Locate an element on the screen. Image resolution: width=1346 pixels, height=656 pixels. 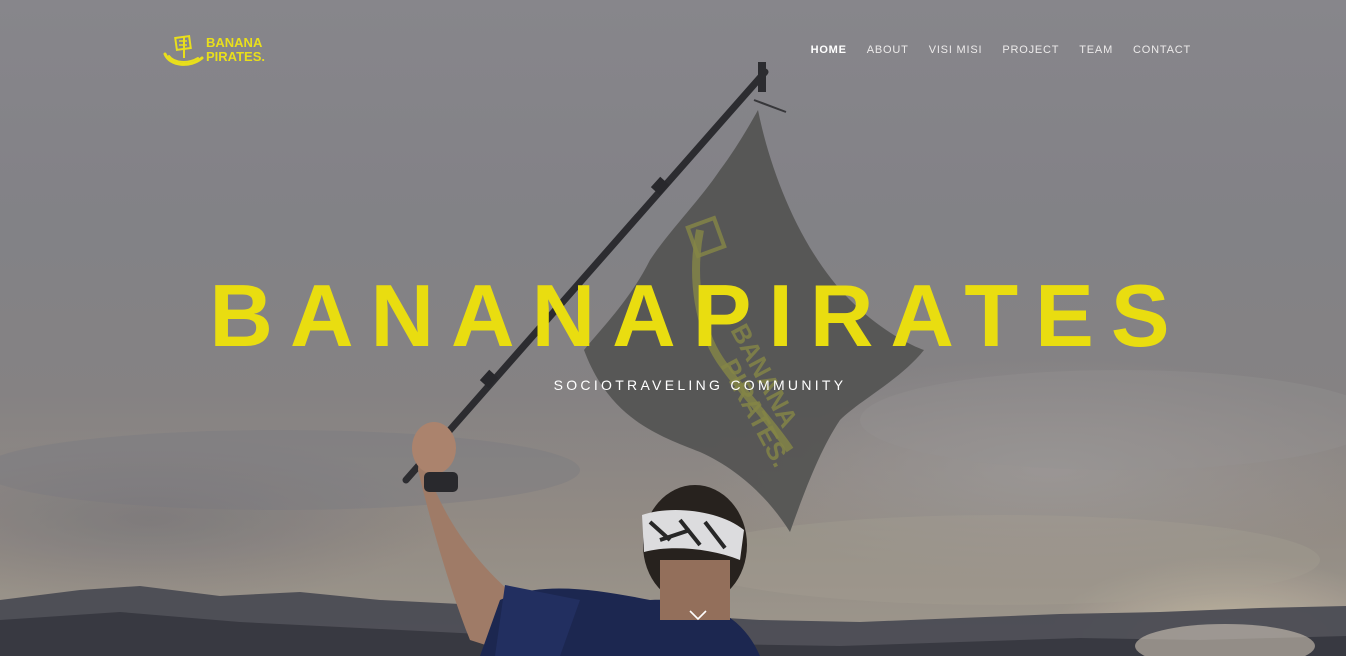
chevron-down-icon is located at coordinates (698, 615).